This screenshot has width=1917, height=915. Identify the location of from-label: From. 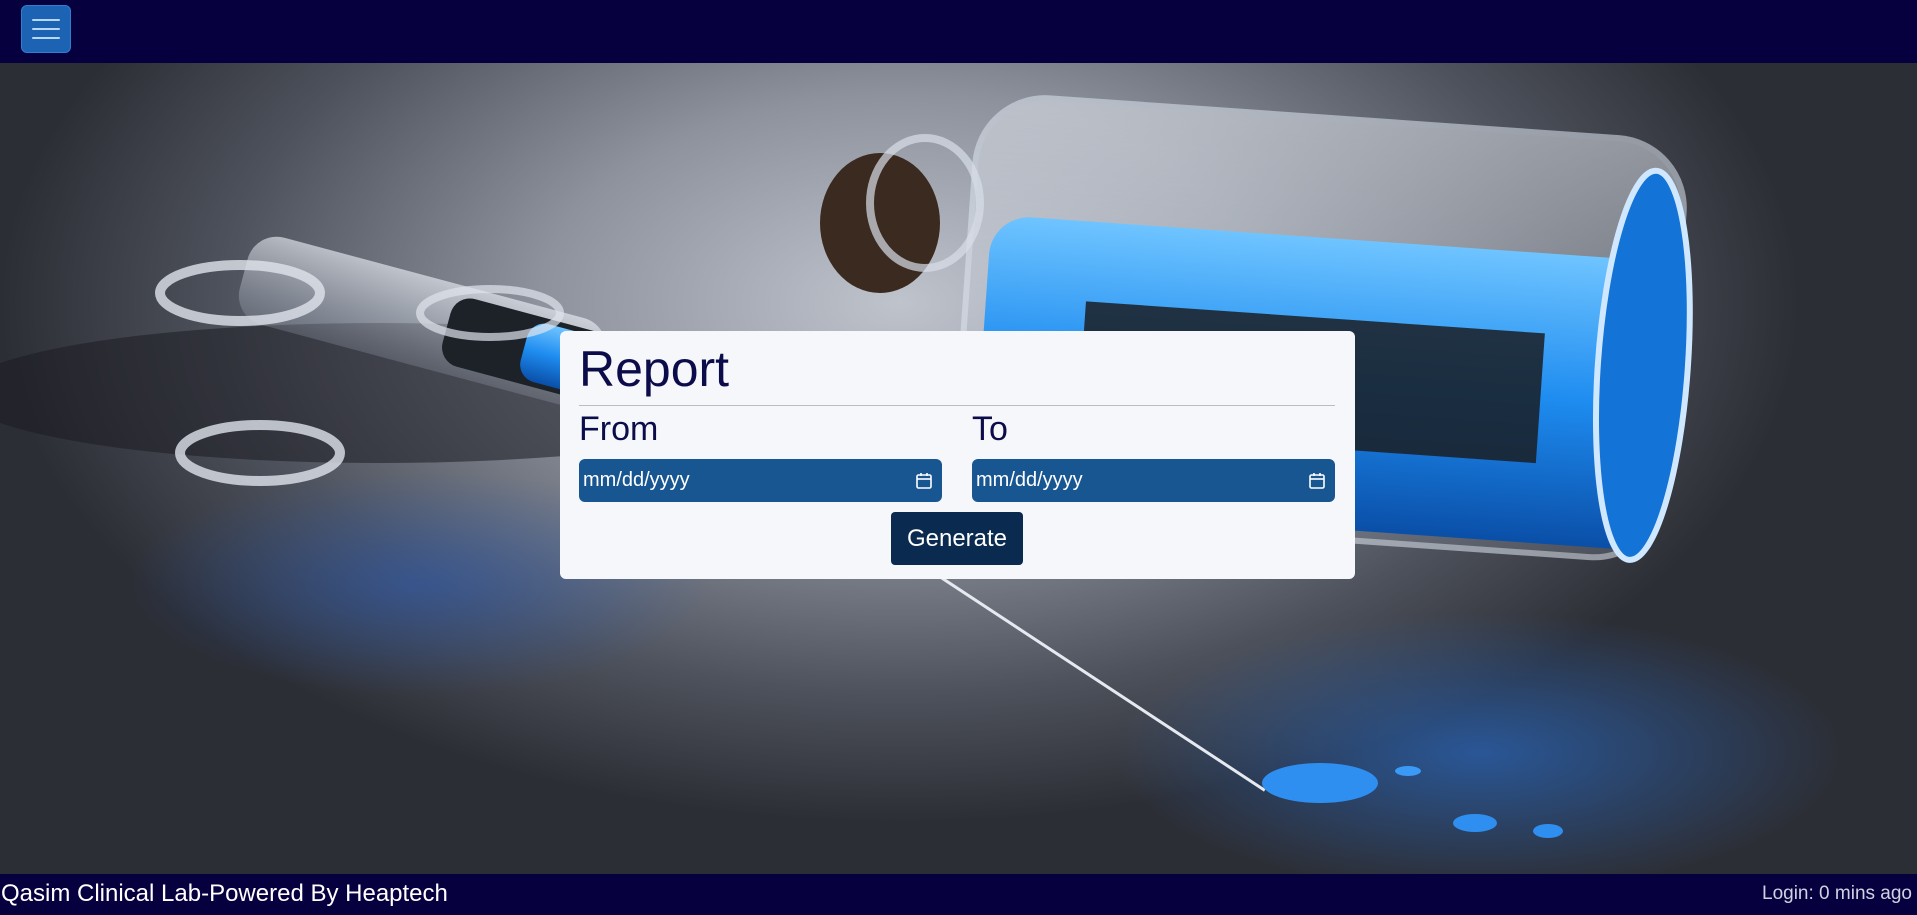
(619, 429).